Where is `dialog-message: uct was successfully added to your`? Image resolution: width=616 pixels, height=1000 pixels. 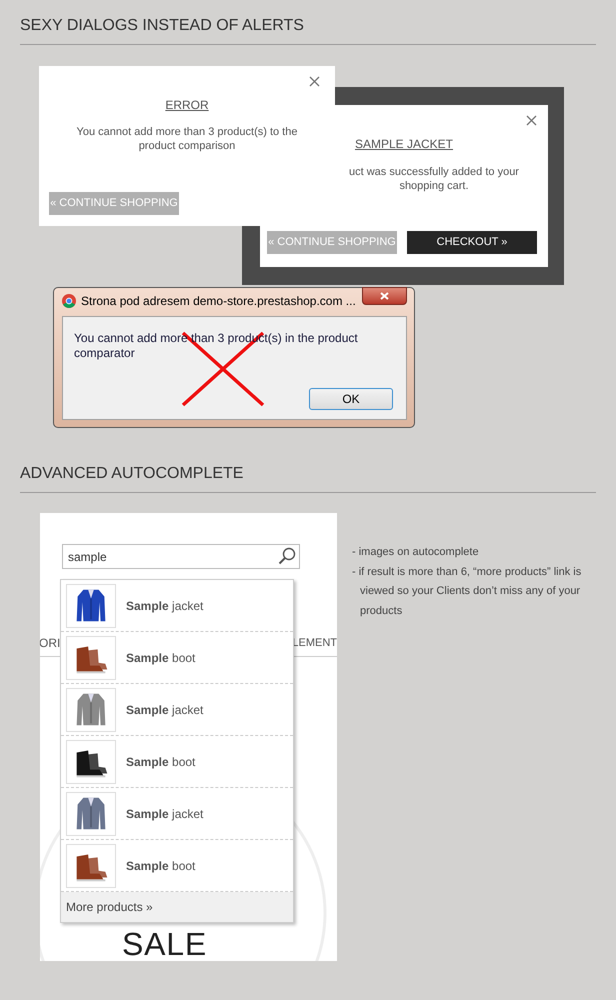
dialog-message: uct was successfully added to your is located at coordinates (434, 172).